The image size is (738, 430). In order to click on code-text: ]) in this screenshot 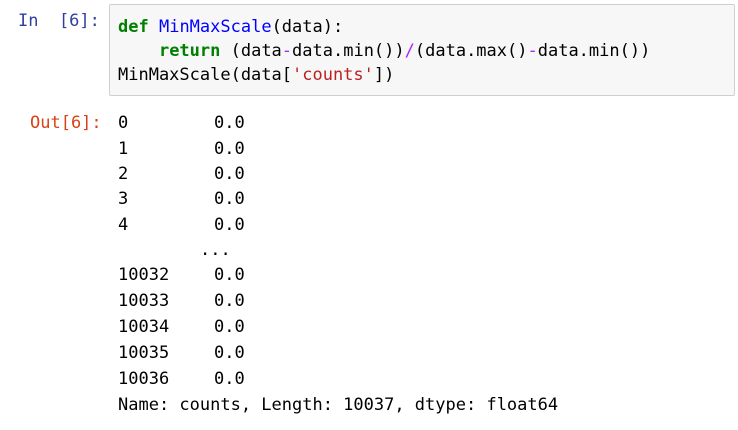, I will do `click(384, 75)`.